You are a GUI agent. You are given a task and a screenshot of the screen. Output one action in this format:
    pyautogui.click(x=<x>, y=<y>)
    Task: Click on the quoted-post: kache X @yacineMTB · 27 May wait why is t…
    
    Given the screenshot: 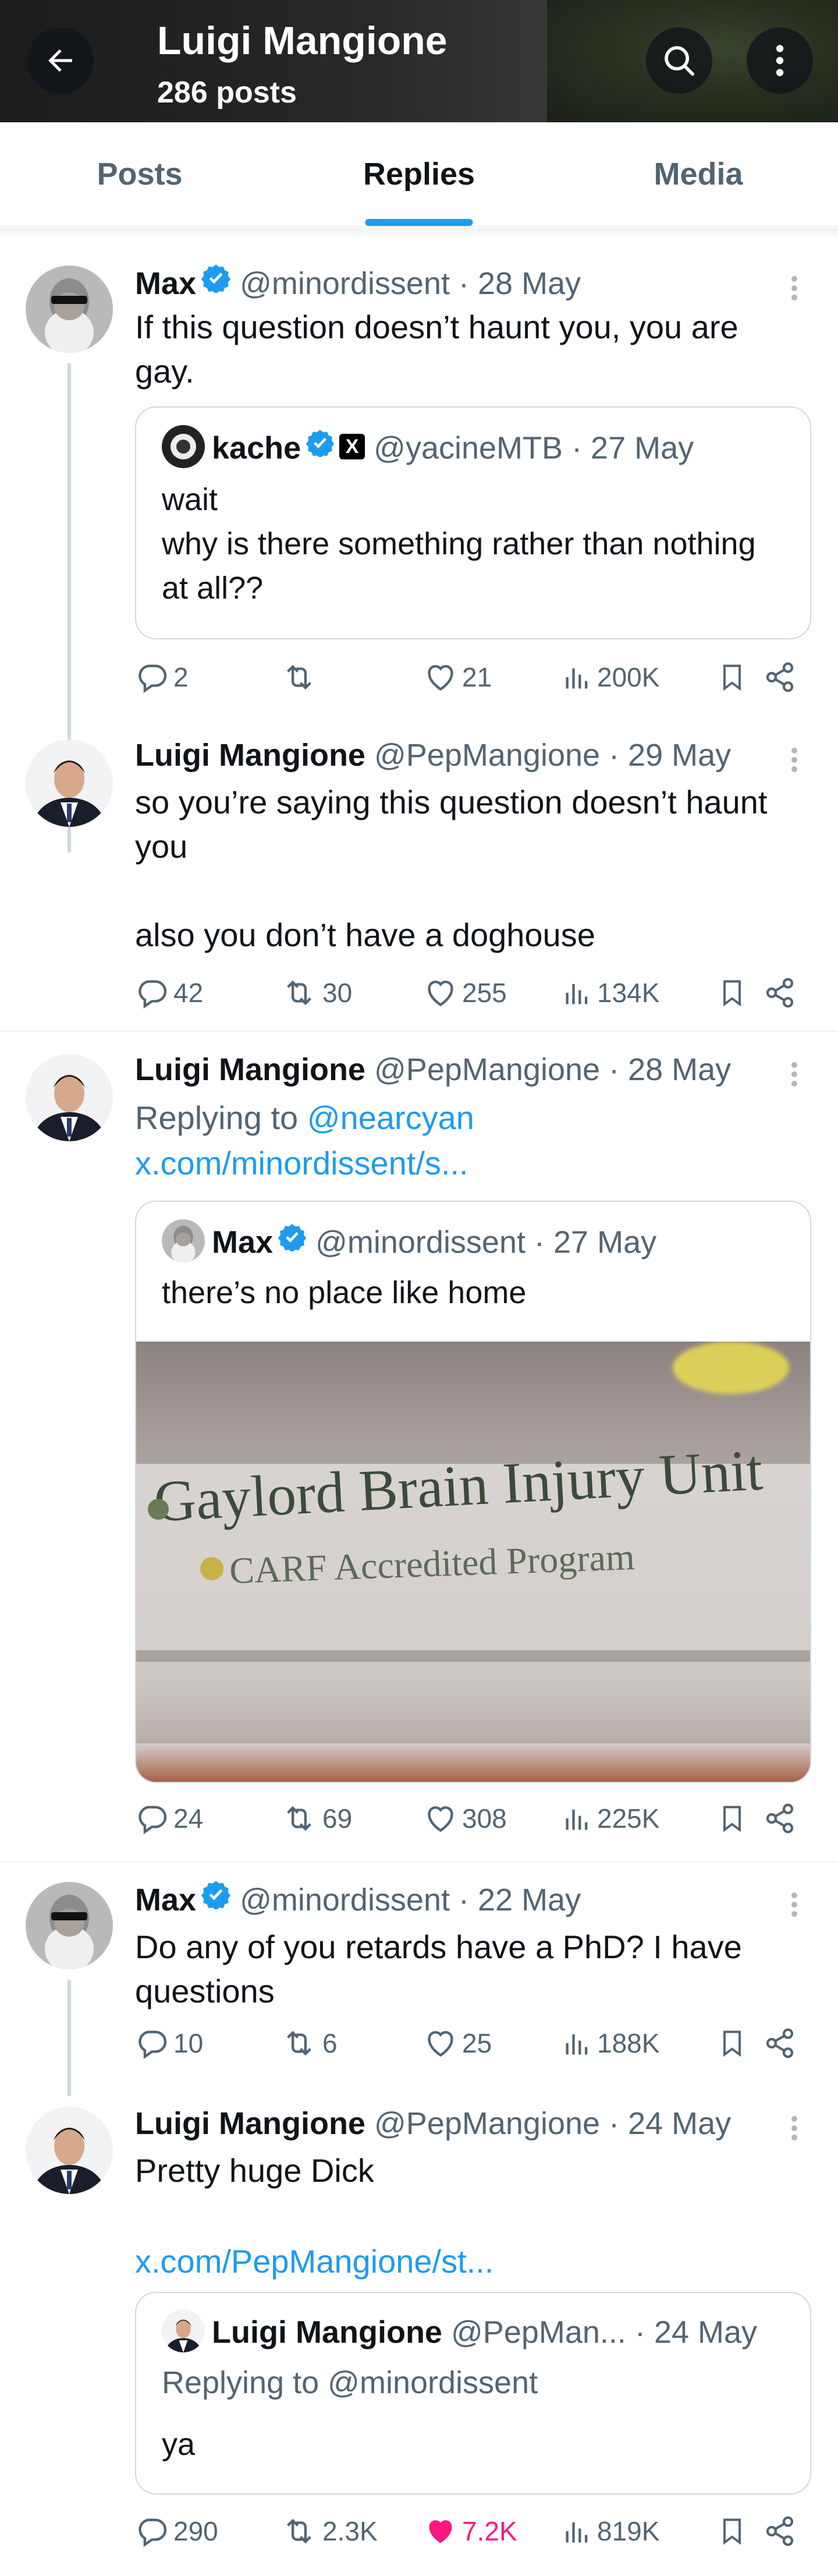 What is the action you would take?
    pyautogui.click(x=473, y=522)
    